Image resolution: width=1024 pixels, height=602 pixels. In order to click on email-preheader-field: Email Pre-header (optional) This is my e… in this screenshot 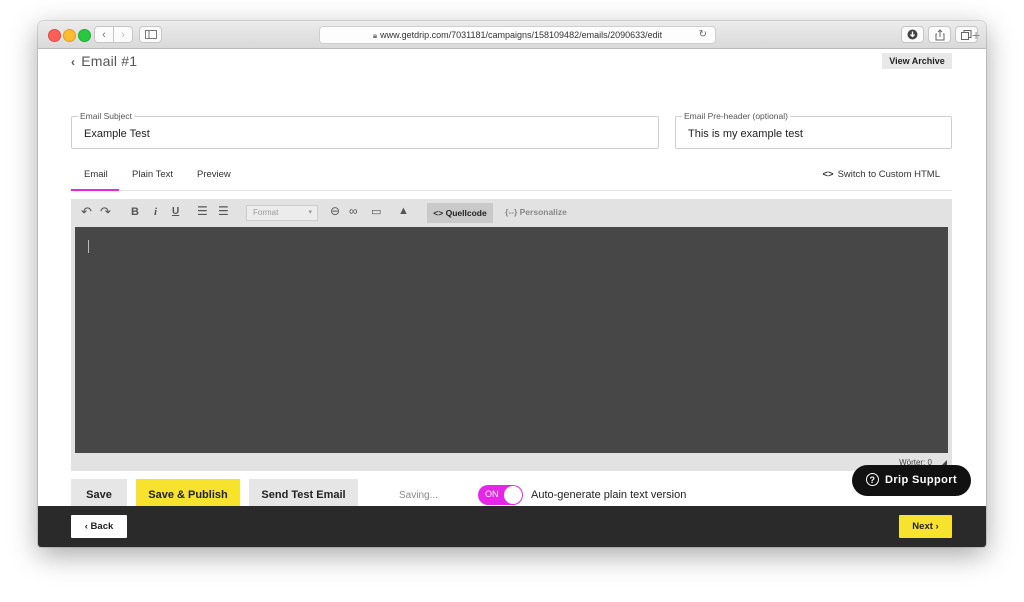, I will do `click(813, 130)`.